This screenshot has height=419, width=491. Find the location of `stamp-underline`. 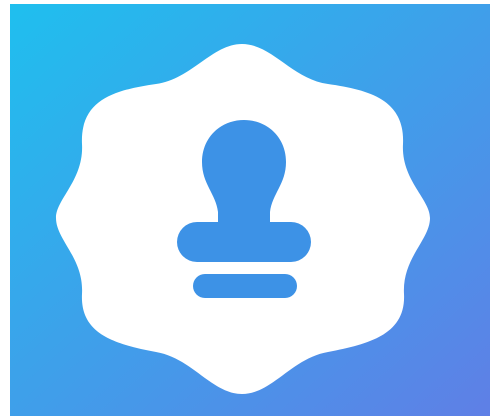

stamp-underline is located at coordinates (245, 286).